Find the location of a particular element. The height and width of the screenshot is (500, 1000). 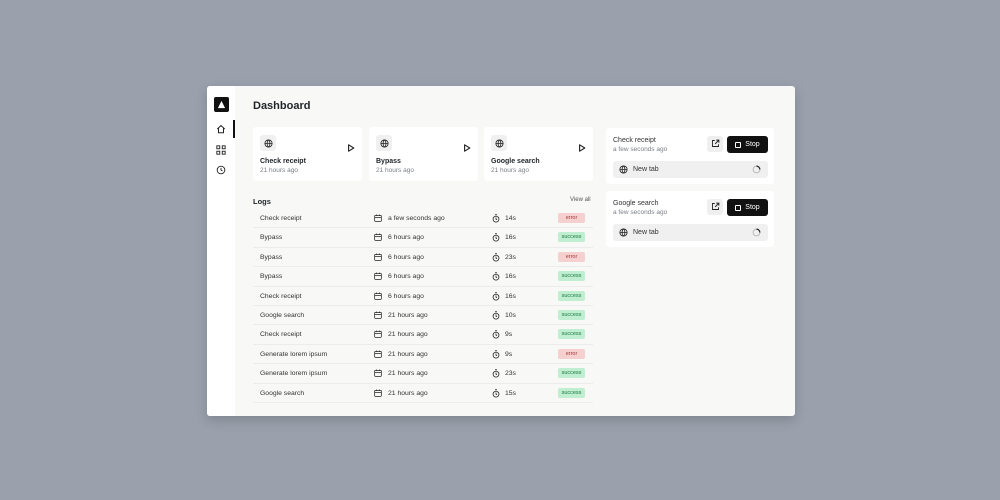

log-row: Google search 21 hours ago 10s success is located at coordinates (423, 316).